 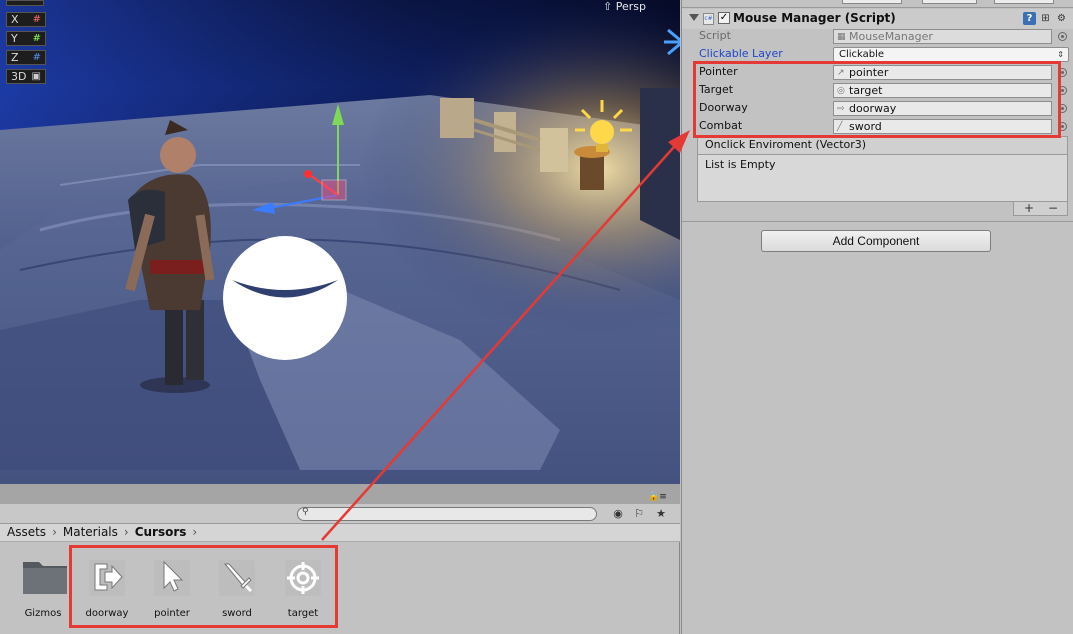 I want to click on transform-scale-row, so click(x=877, y=4).